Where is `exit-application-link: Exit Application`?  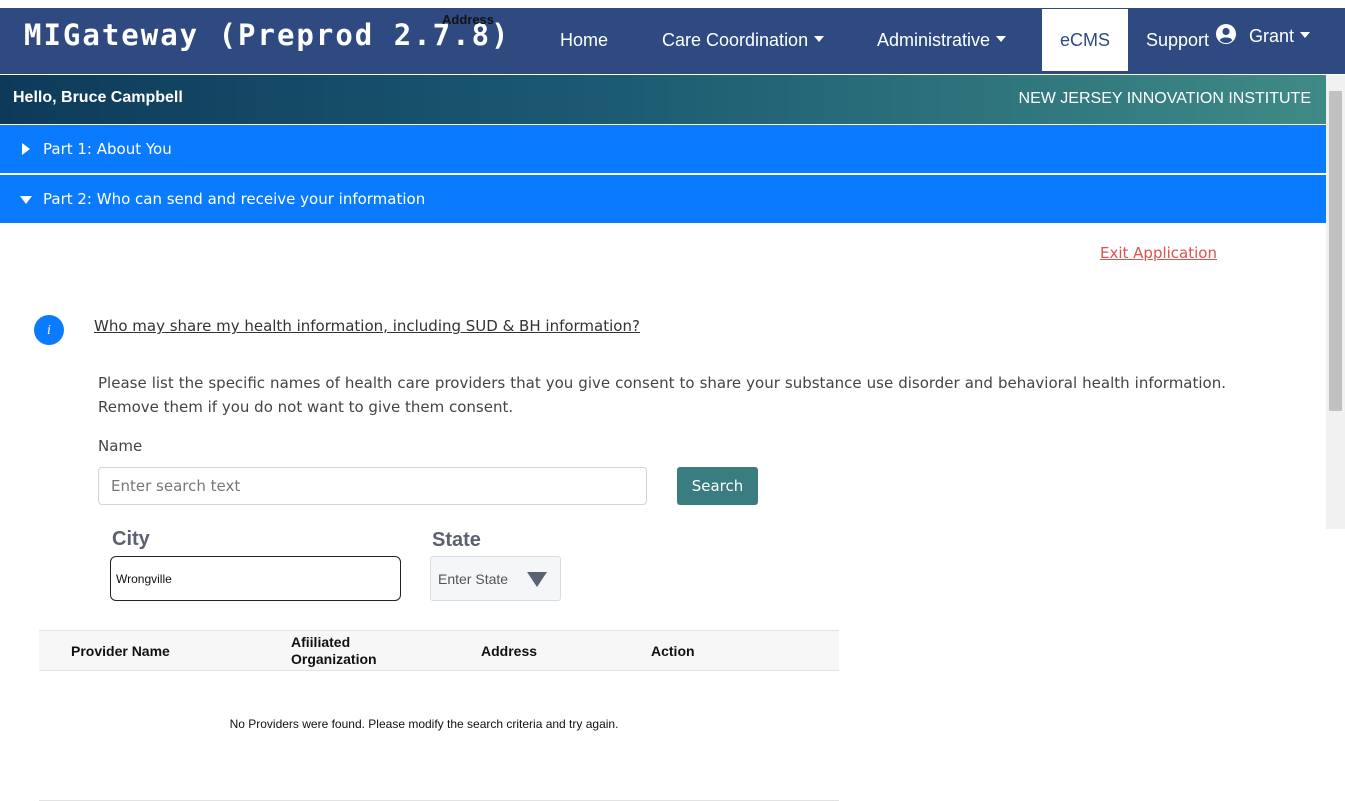 exit-application-link: Exit Application is located at coordinates (1158, 253).